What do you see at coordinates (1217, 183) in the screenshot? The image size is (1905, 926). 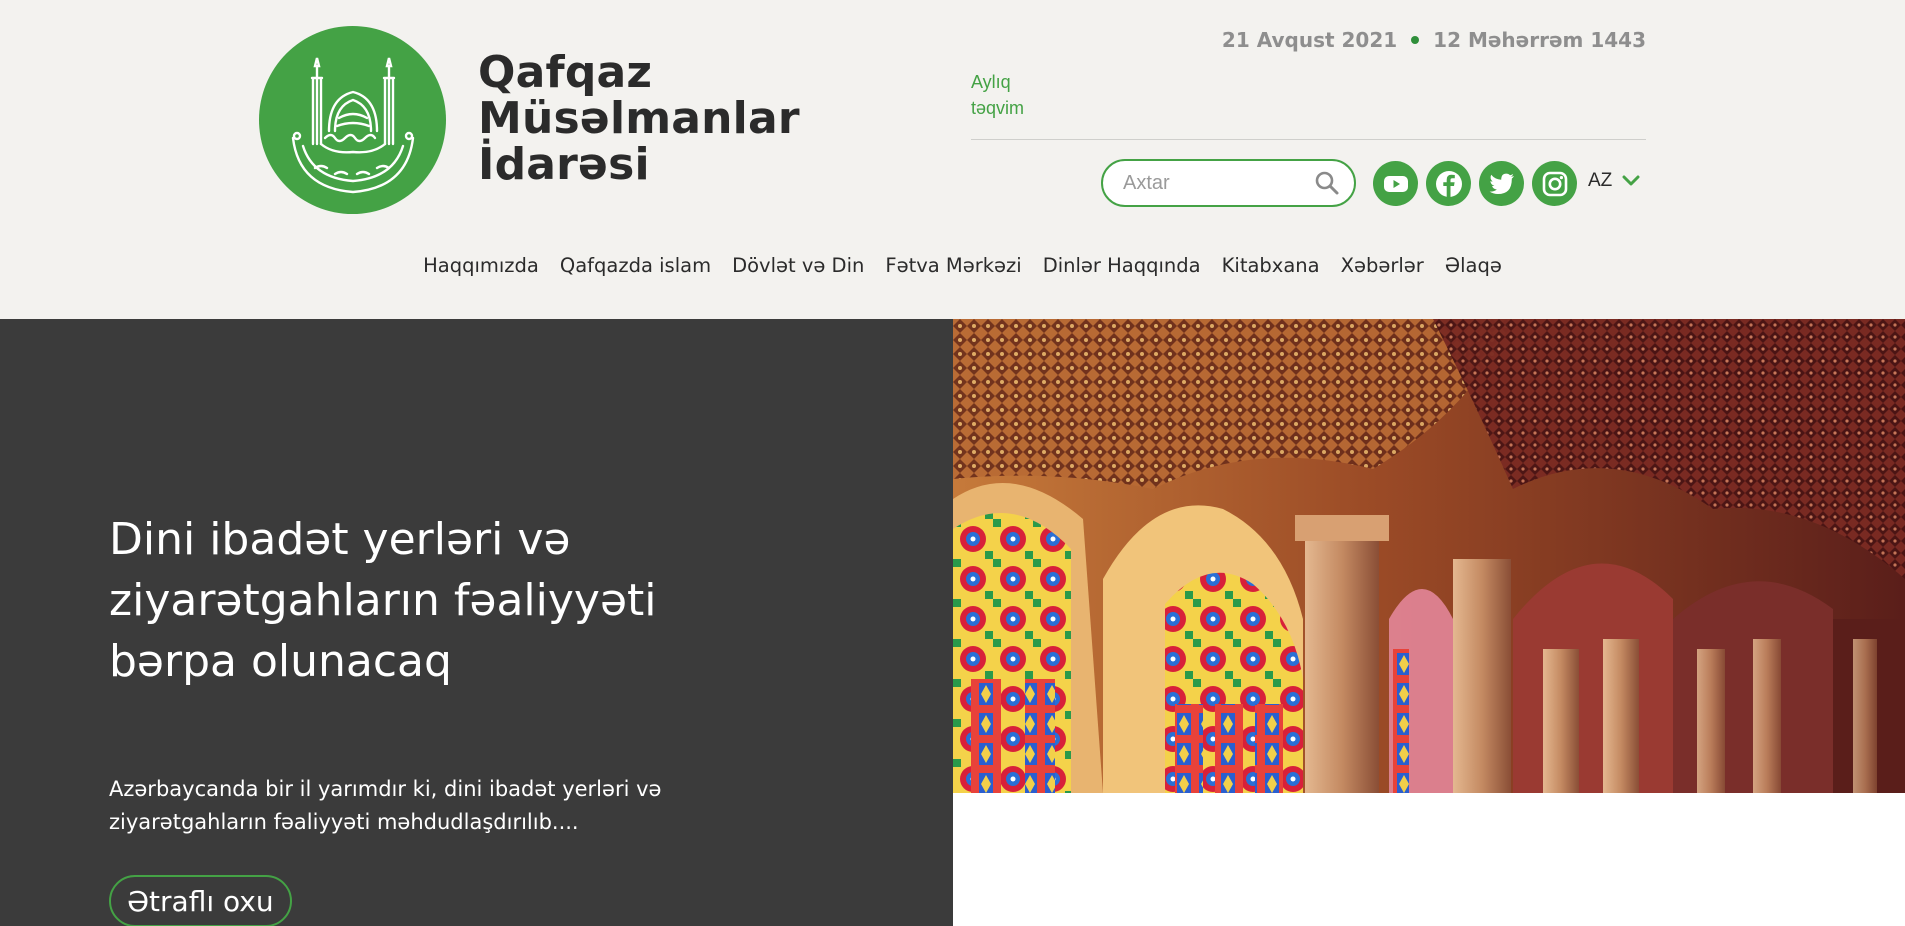 I see `search-input` at bounding box center [1217, 183].